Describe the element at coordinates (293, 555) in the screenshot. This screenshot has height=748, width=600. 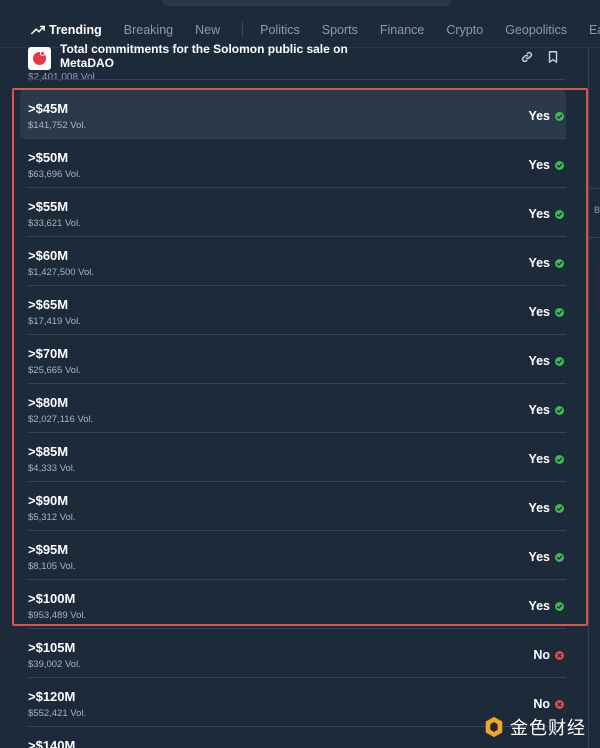
I see `outcome-row: >$95M $8,105 Vol. Yes` at that location.